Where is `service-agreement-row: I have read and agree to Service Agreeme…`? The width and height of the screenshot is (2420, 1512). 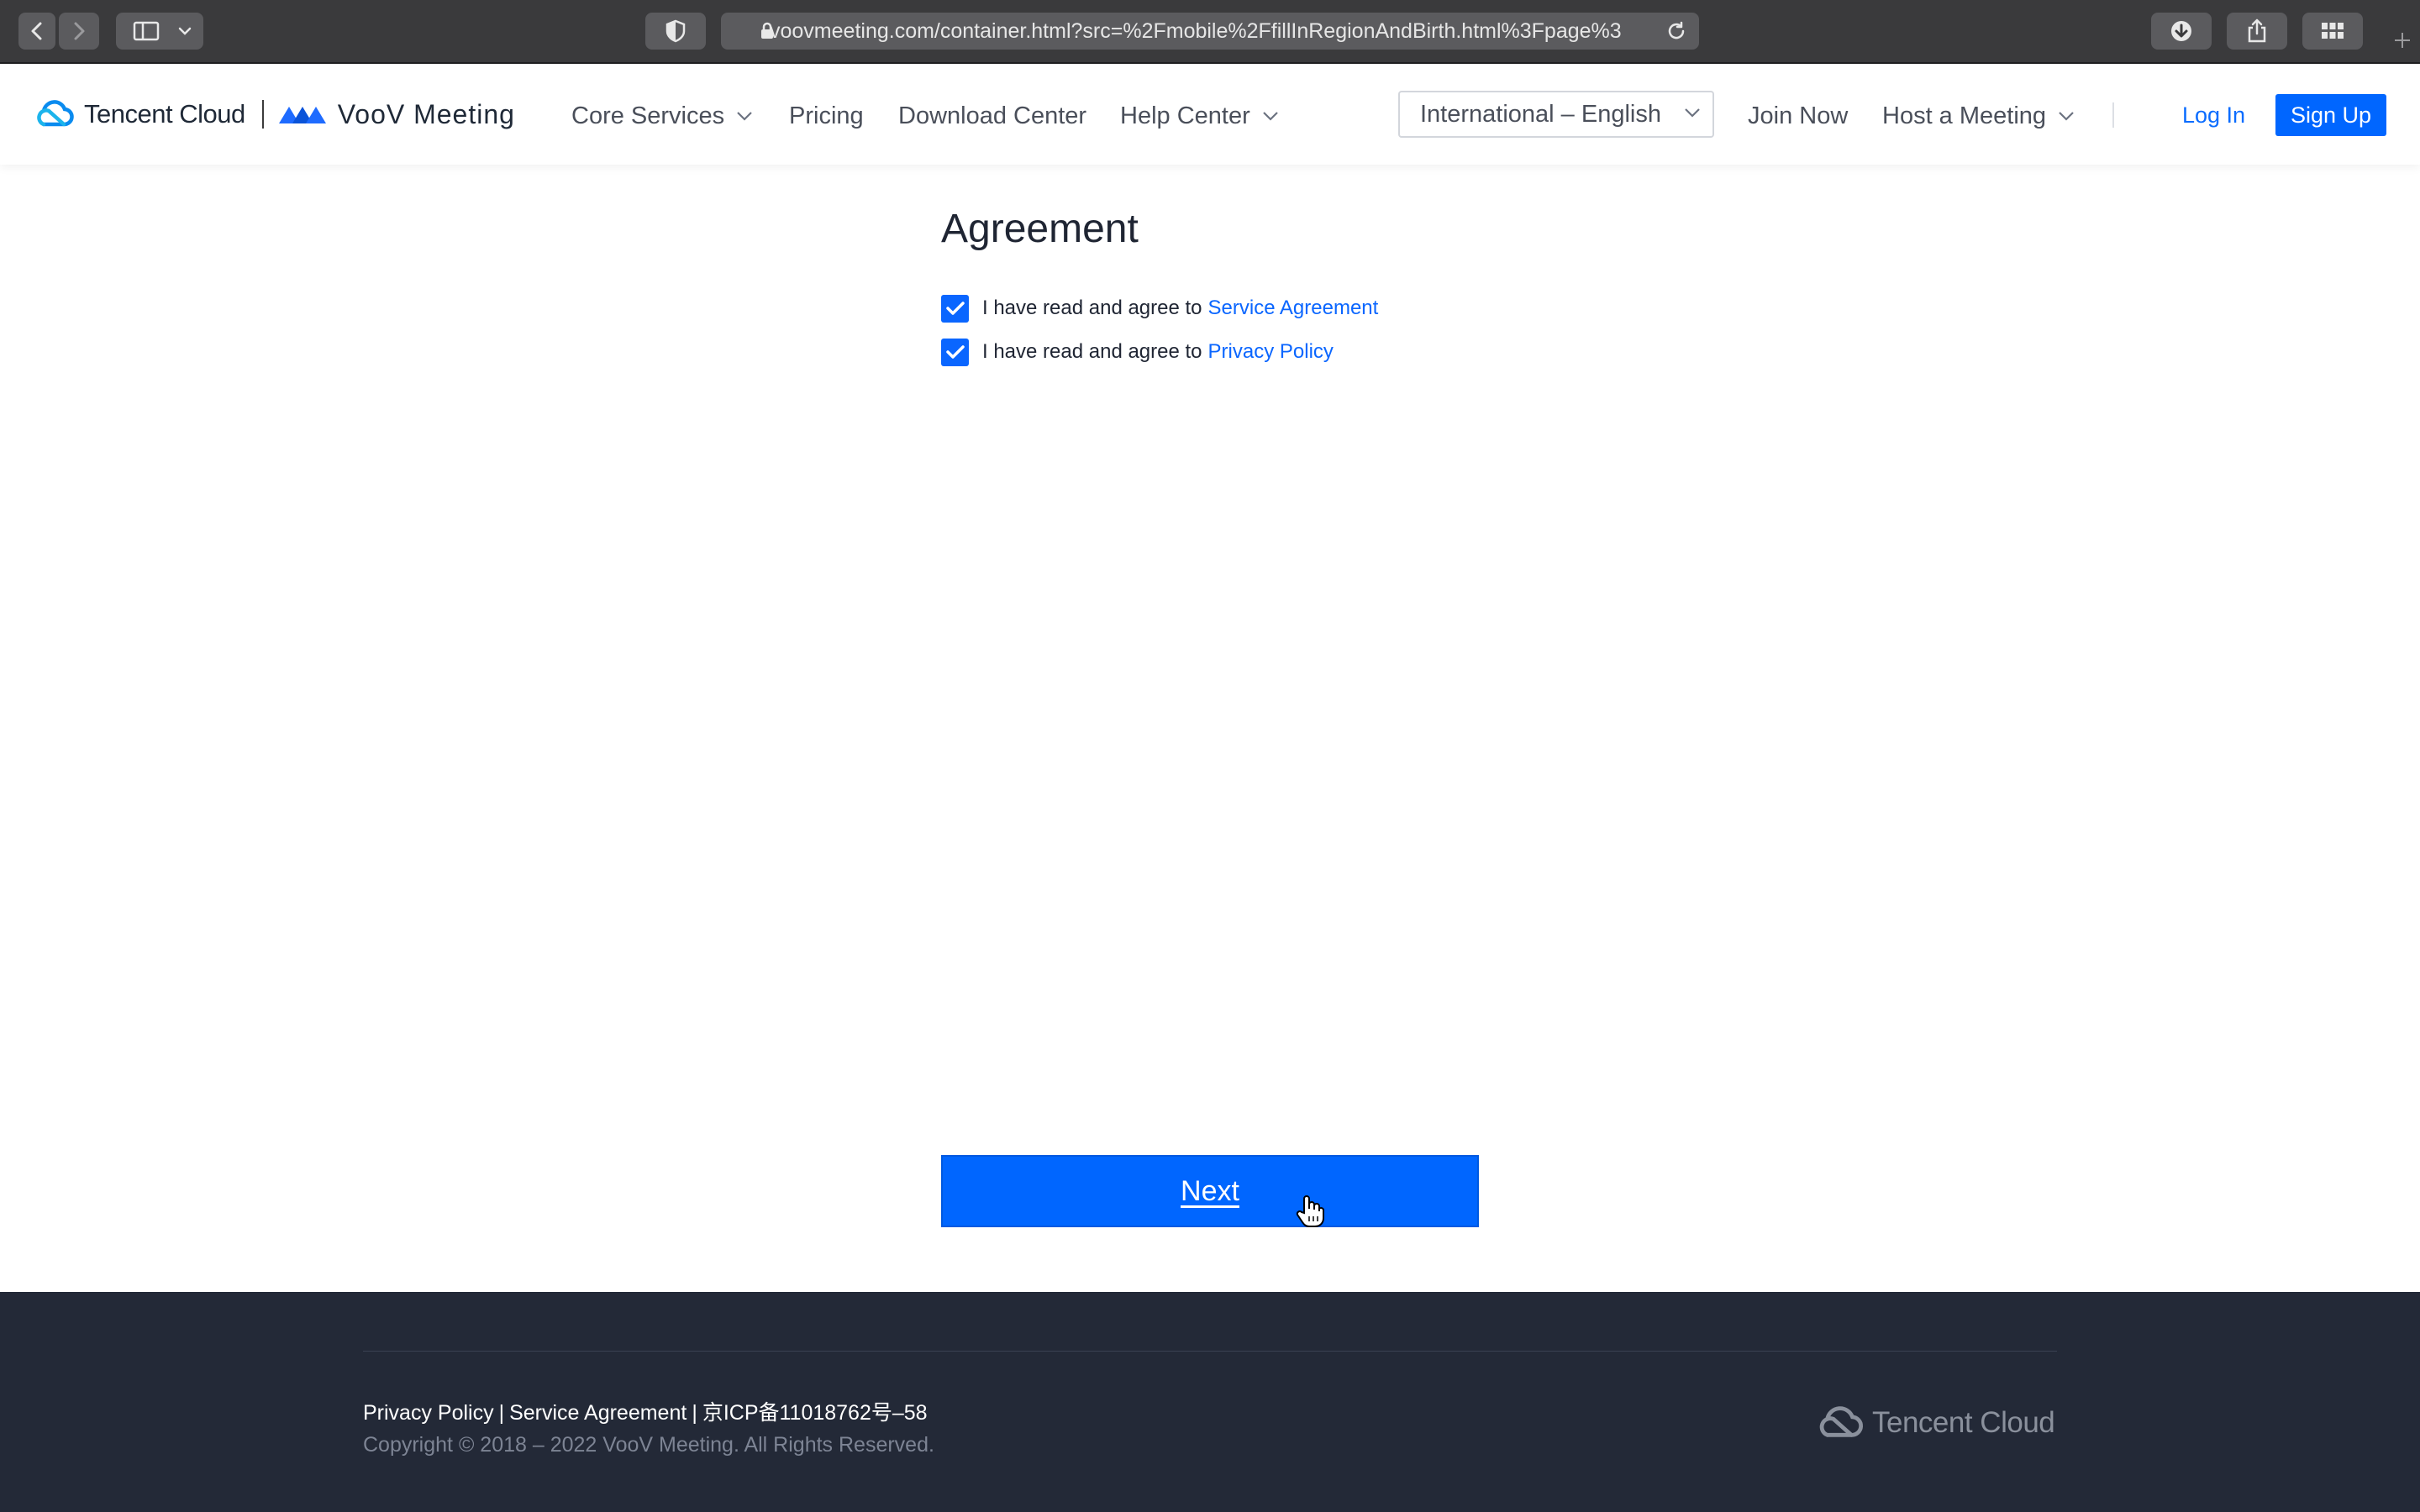 service-agreement-row: I have read and agree to Service Agreeme… is located at coordinates (1159, 308).